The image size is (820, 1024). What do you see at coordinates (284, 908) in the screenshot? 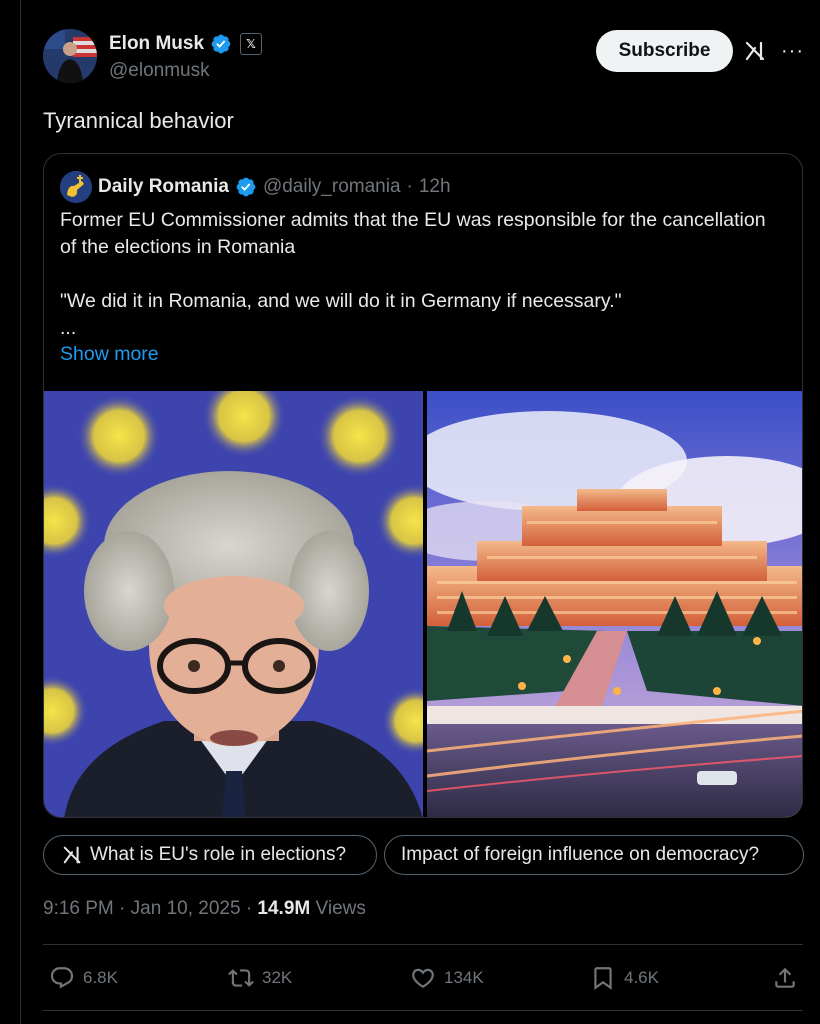
I see `views-count: 14.9M` at bounding box center [284, 908].